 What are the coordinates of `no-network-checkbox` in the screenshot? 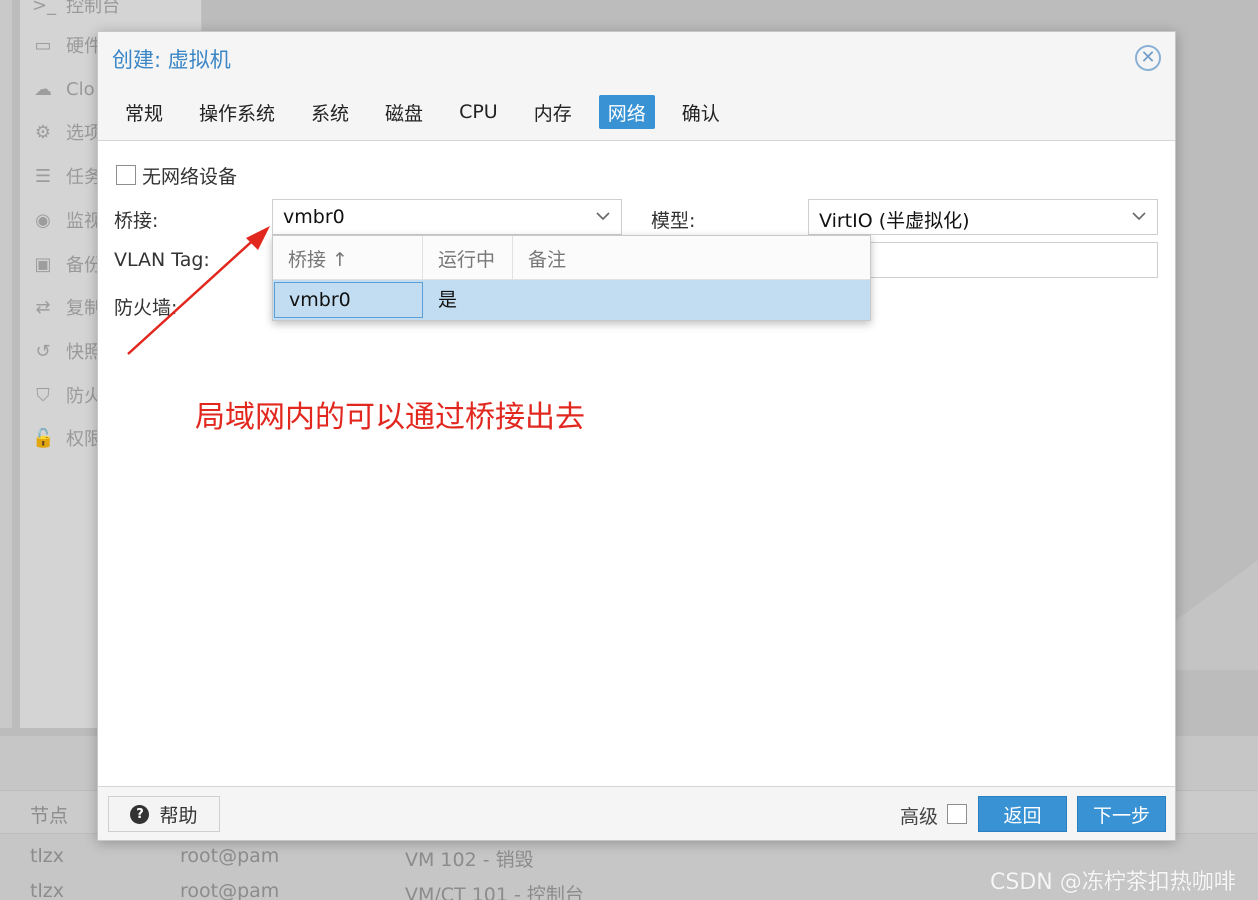 It's located at (126, 175).